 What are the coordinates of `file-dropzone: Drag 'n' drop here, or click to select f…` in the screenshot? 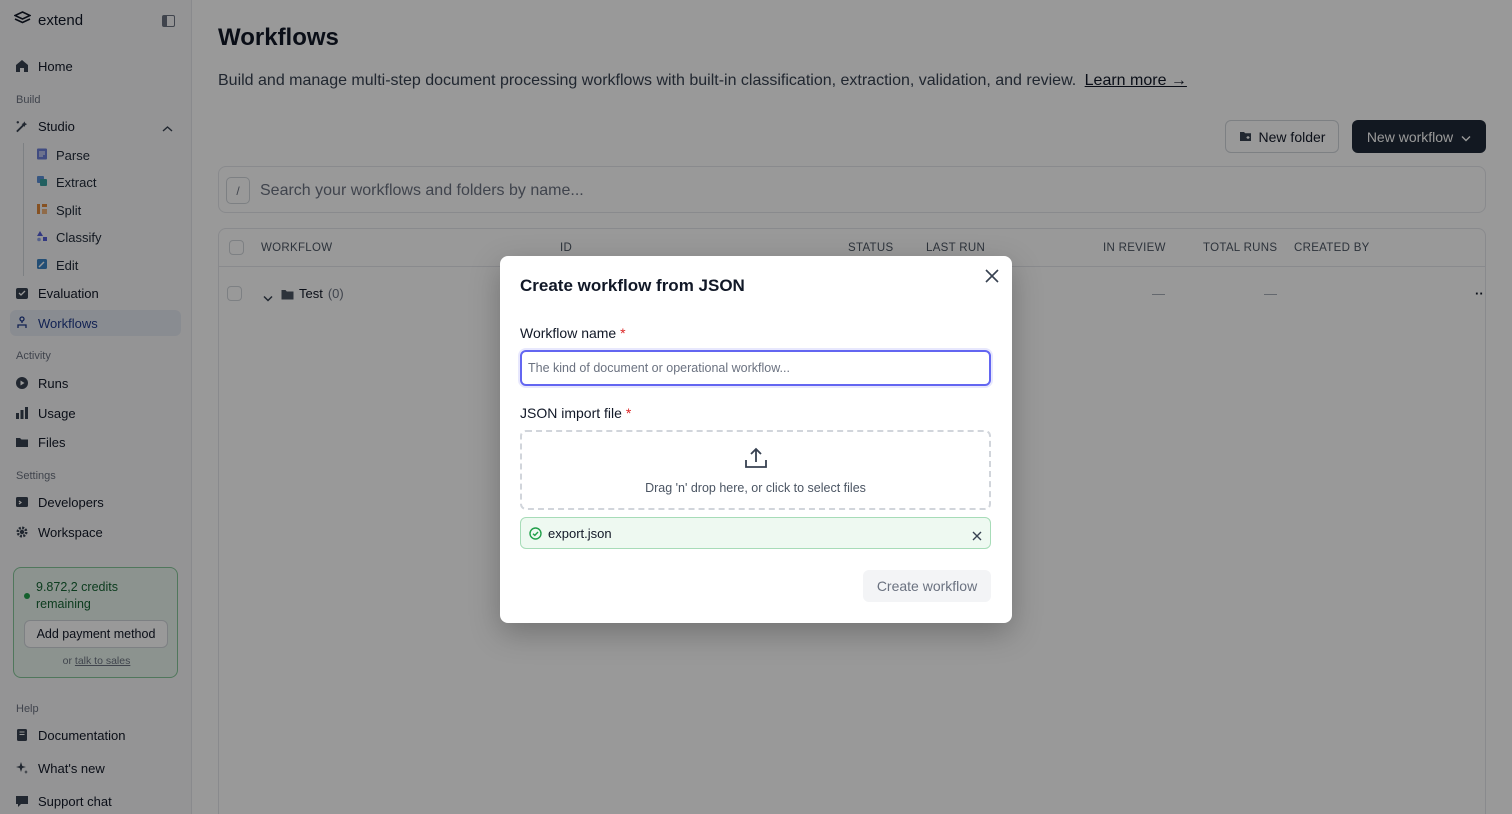 It's located at (755, 470).